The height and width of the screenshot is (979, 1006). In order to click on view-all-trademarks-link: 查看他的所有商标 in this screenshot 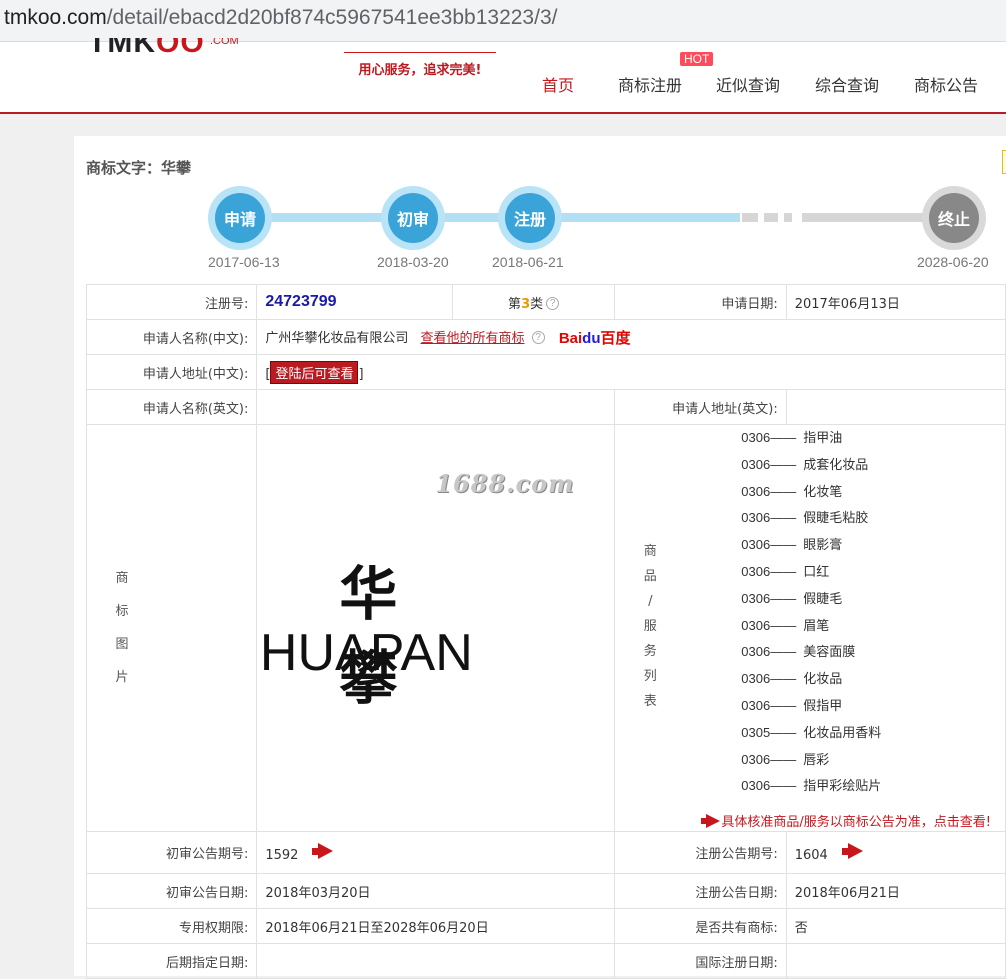, I will do `click(473, 338)`.